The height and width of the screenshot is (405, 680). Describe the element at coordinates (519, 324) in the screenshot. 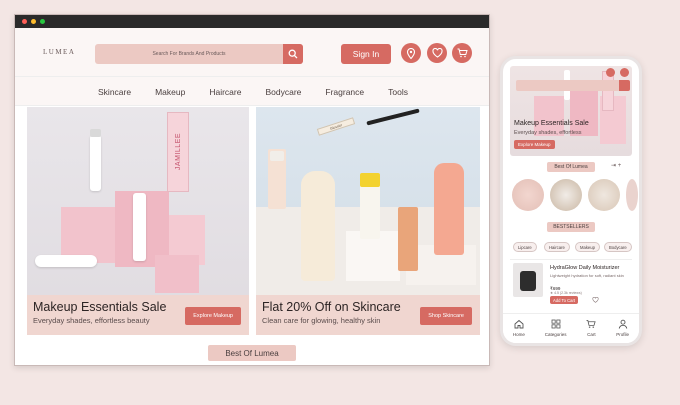

I see `home-icon` at that location.